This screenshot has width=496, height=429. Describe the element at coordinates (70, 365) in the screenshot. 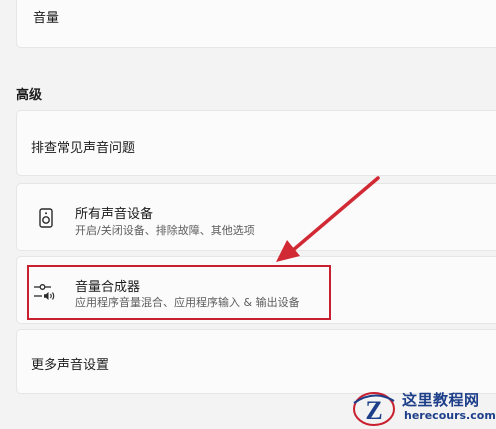

I see `more-sound-settings-label: 更多声音设置` at that location.